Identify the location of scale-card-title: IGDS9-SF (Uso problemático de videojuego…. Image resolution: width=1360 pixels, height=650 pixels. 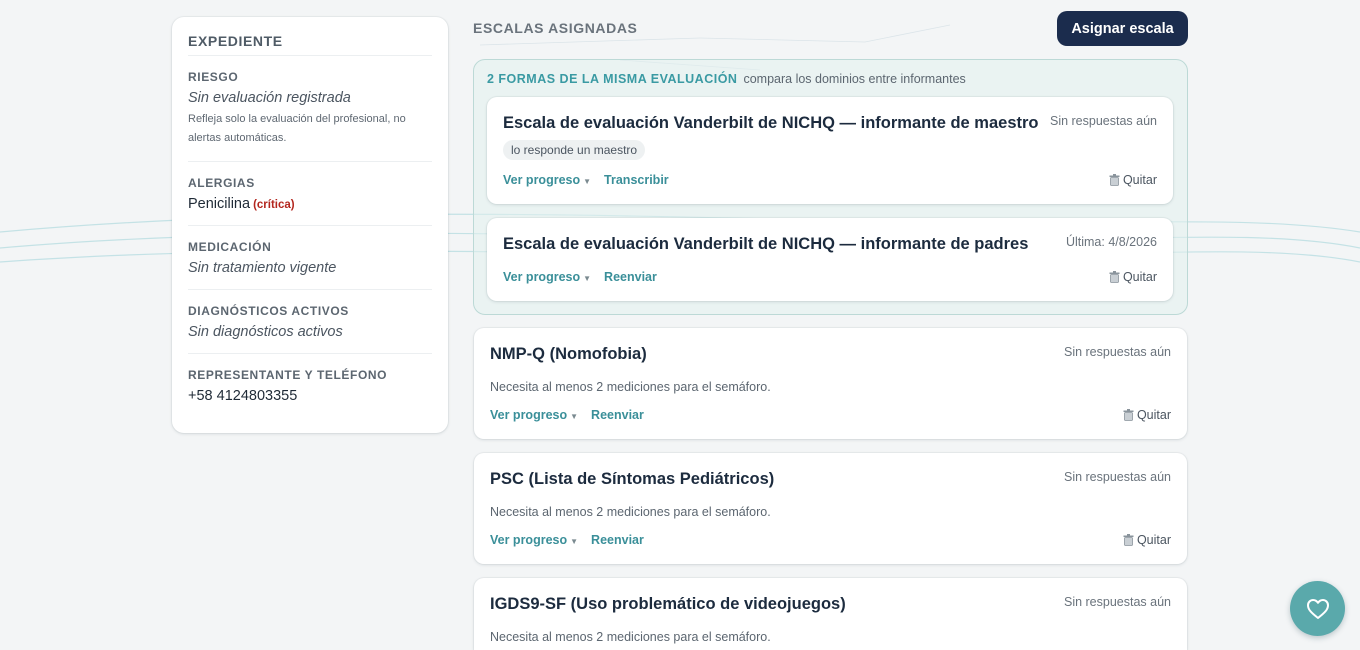
(668, 604).